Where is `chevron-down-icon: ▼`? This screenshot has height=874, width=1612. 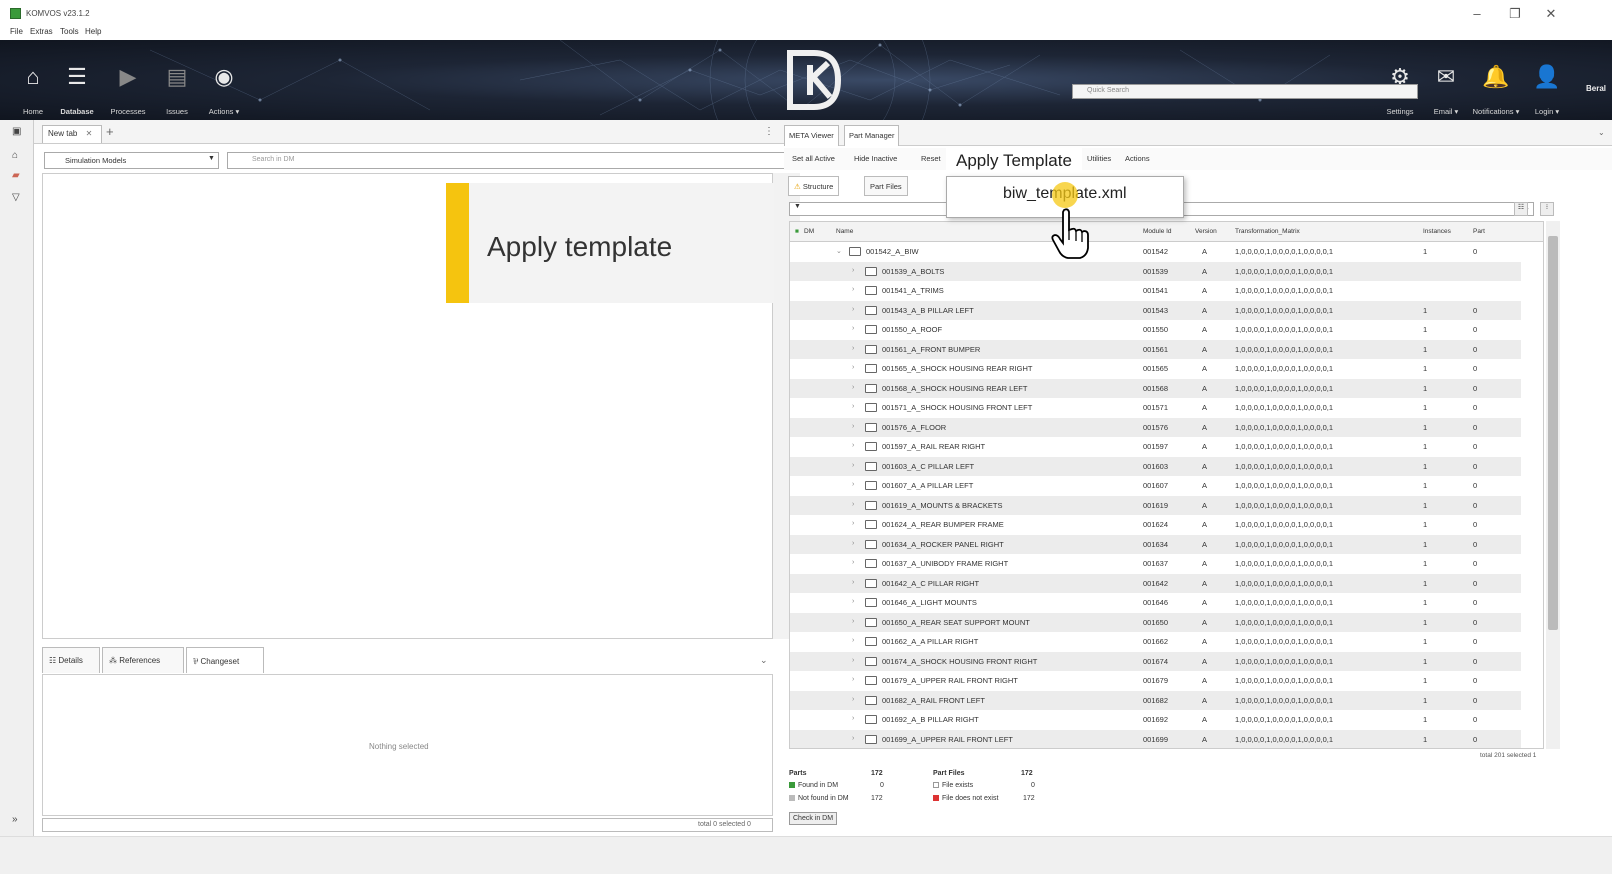 chevron-down-icon: ▼ is located at coordinates (211, 158).